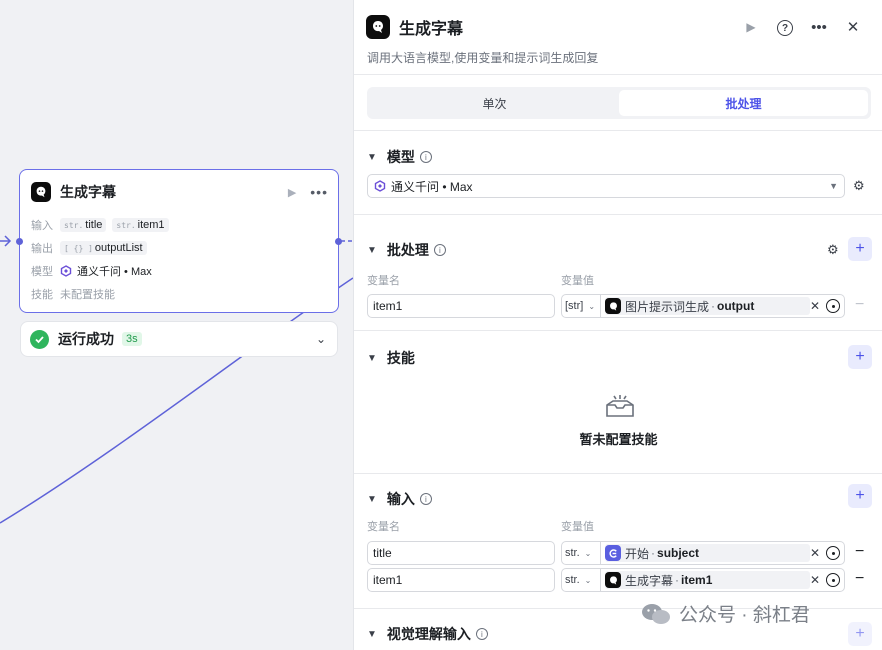 Image resolution: width=882 pixels, height=650 pixels. What do you see at coordinates (88, 192) in the screenshot?
I see `node-title: 生成字幕` at bounding box center [88, 192].